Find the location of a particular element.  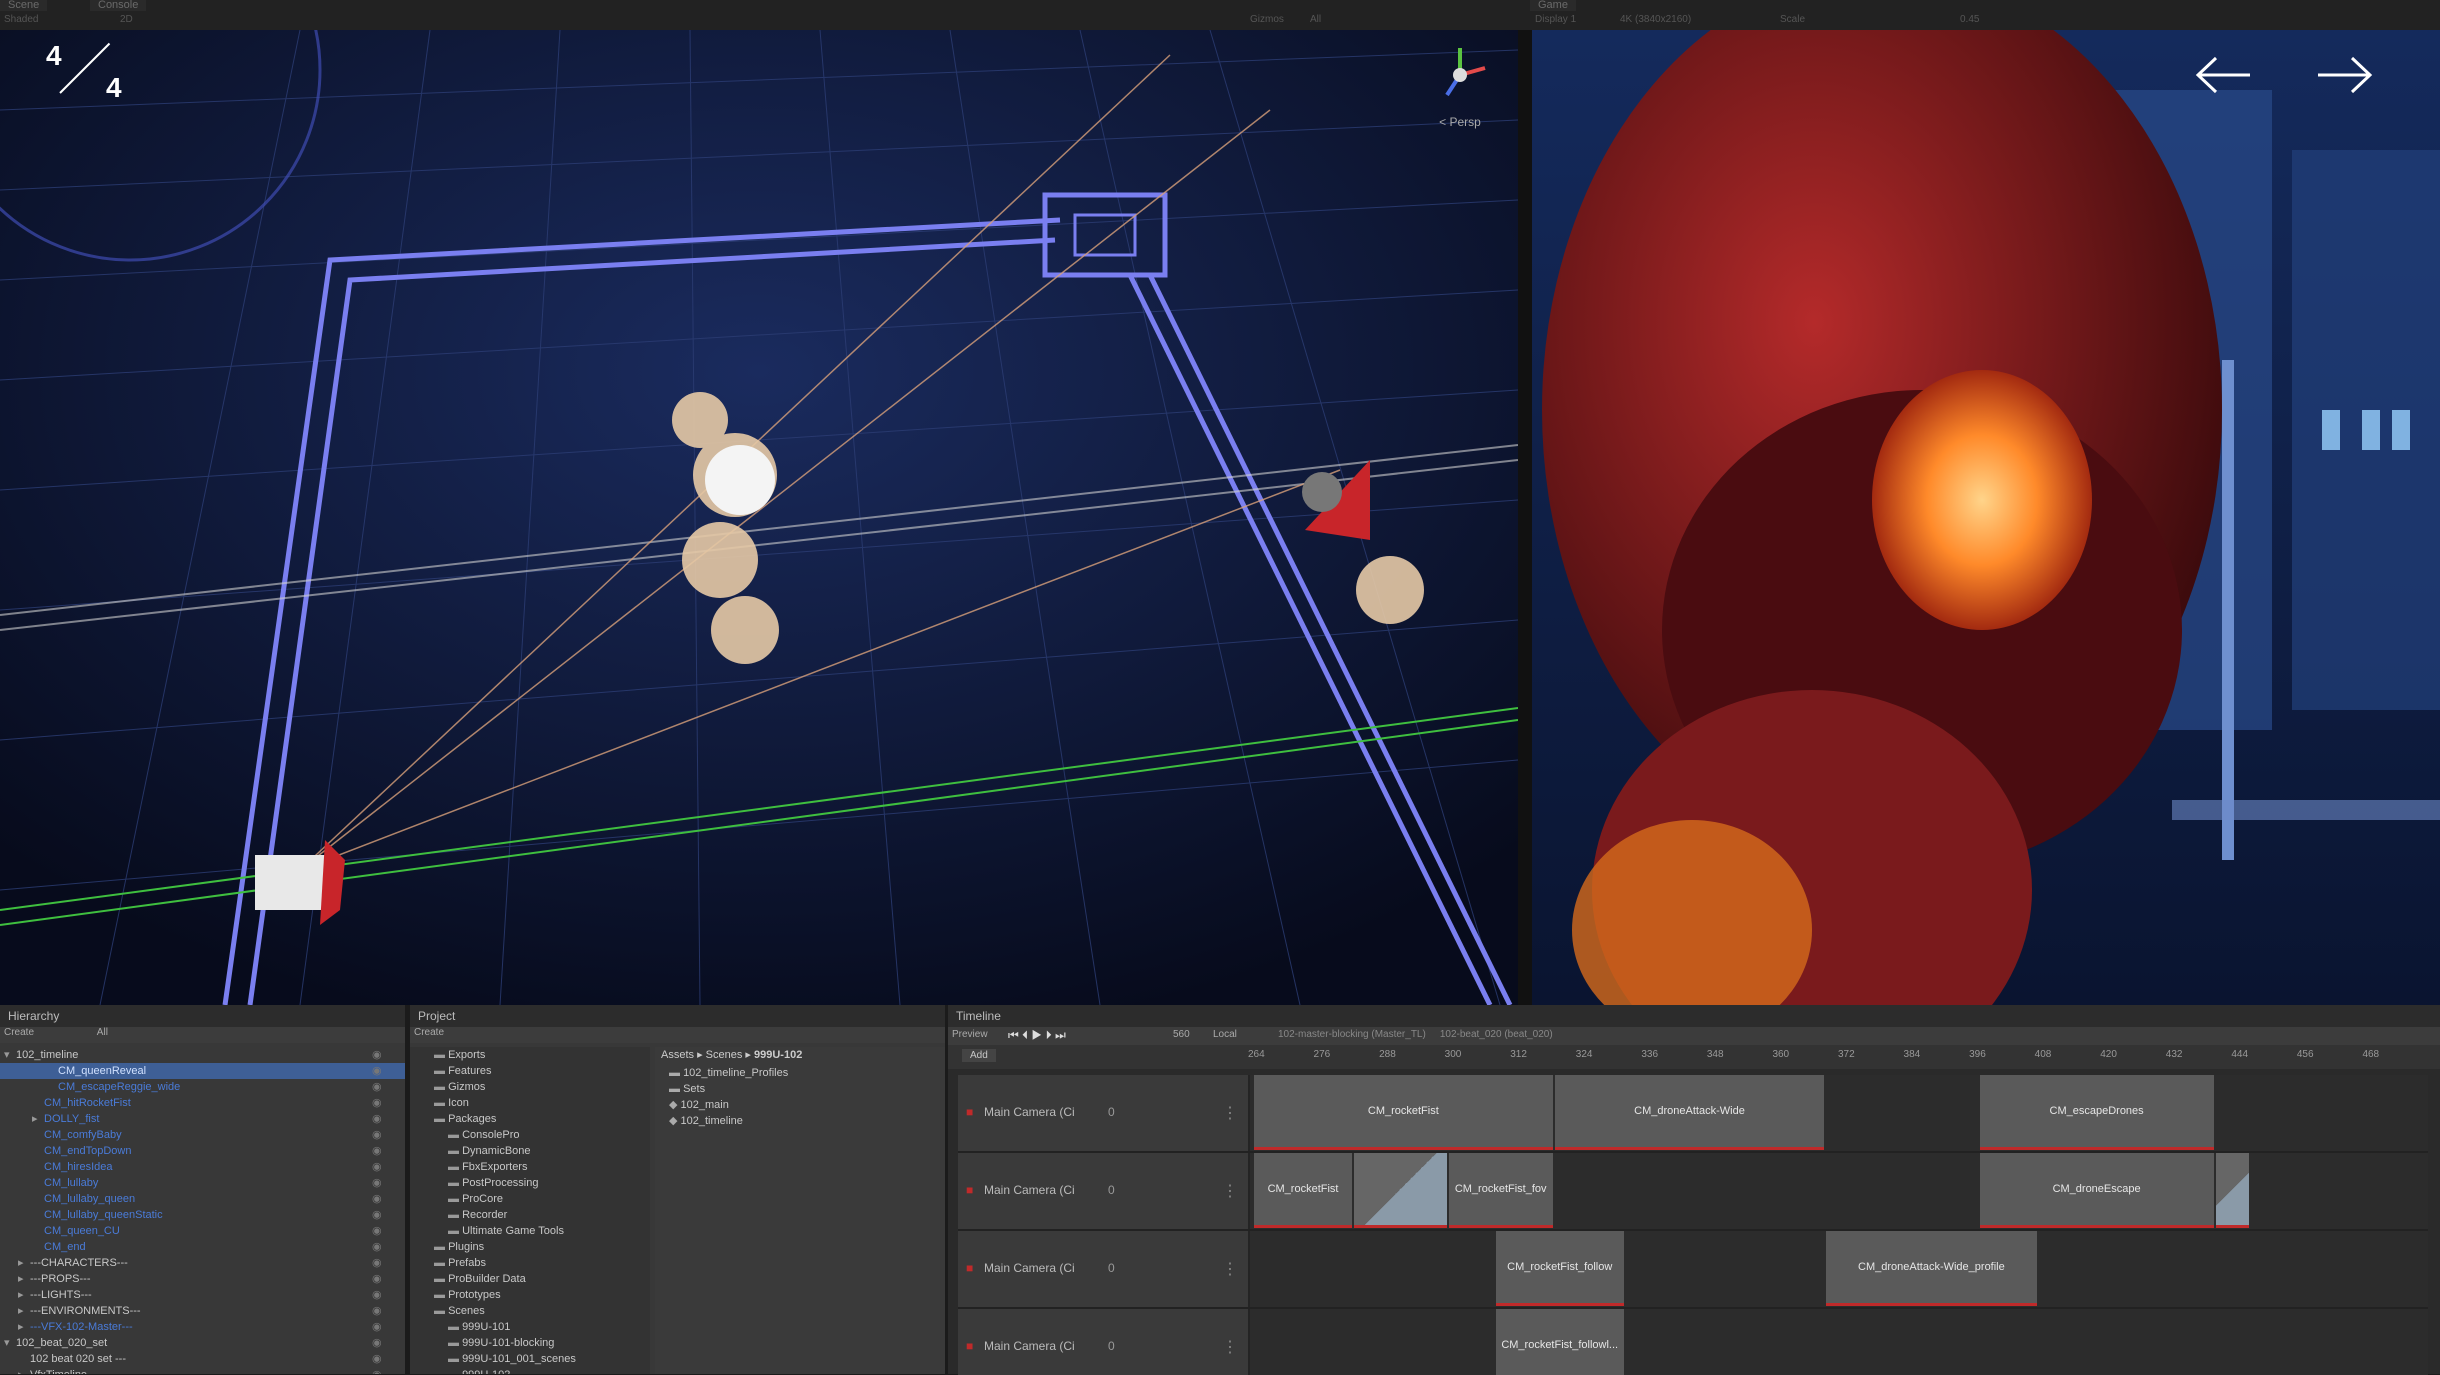

timeline-clip: CM_droneAttack-Wide_profile is located at coordinates (1931, 1268).